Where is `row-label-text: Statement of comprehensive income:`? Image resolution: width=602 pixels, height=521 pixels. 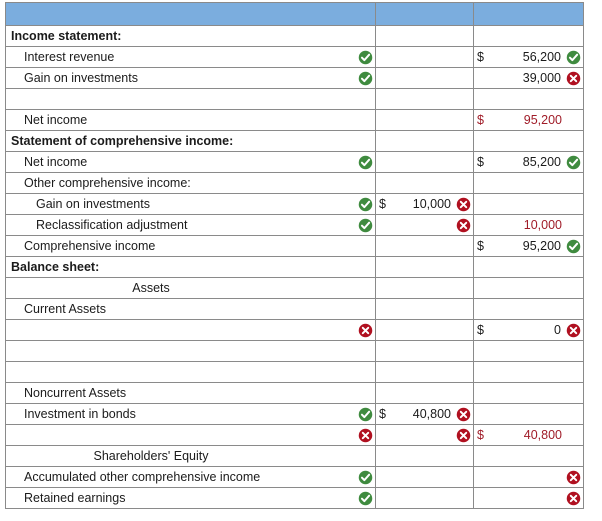 row-label-text: Statement of comprehensive income: is located at coordinates (122, 141).